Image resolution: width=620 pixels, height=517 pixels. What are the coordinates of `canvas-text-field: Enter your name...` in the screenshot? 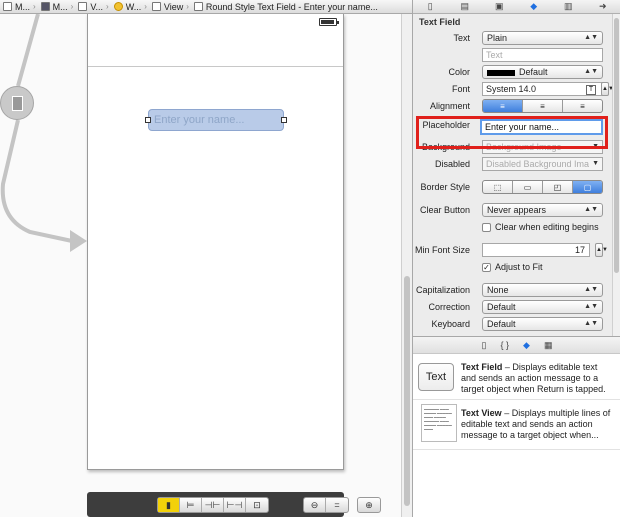 It's located at (216, 120).